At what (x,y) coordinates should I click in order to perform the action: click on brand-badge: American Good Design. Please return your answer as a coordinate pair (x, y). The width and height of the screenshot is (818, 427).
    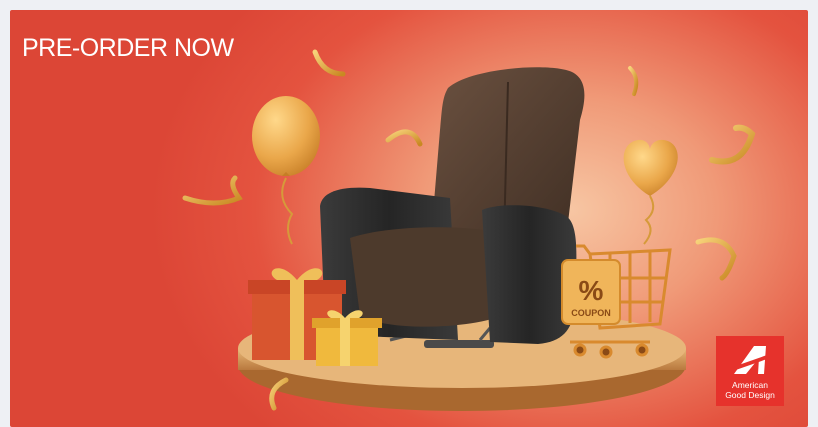
    Looking at the image, I should click on (750, 371).